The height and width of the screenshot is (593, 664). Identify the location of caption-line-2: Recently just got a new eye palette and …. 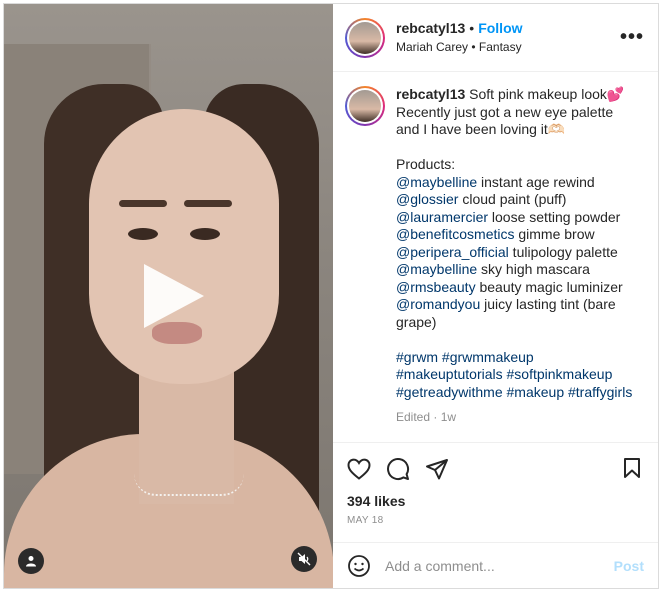
(505, 120).